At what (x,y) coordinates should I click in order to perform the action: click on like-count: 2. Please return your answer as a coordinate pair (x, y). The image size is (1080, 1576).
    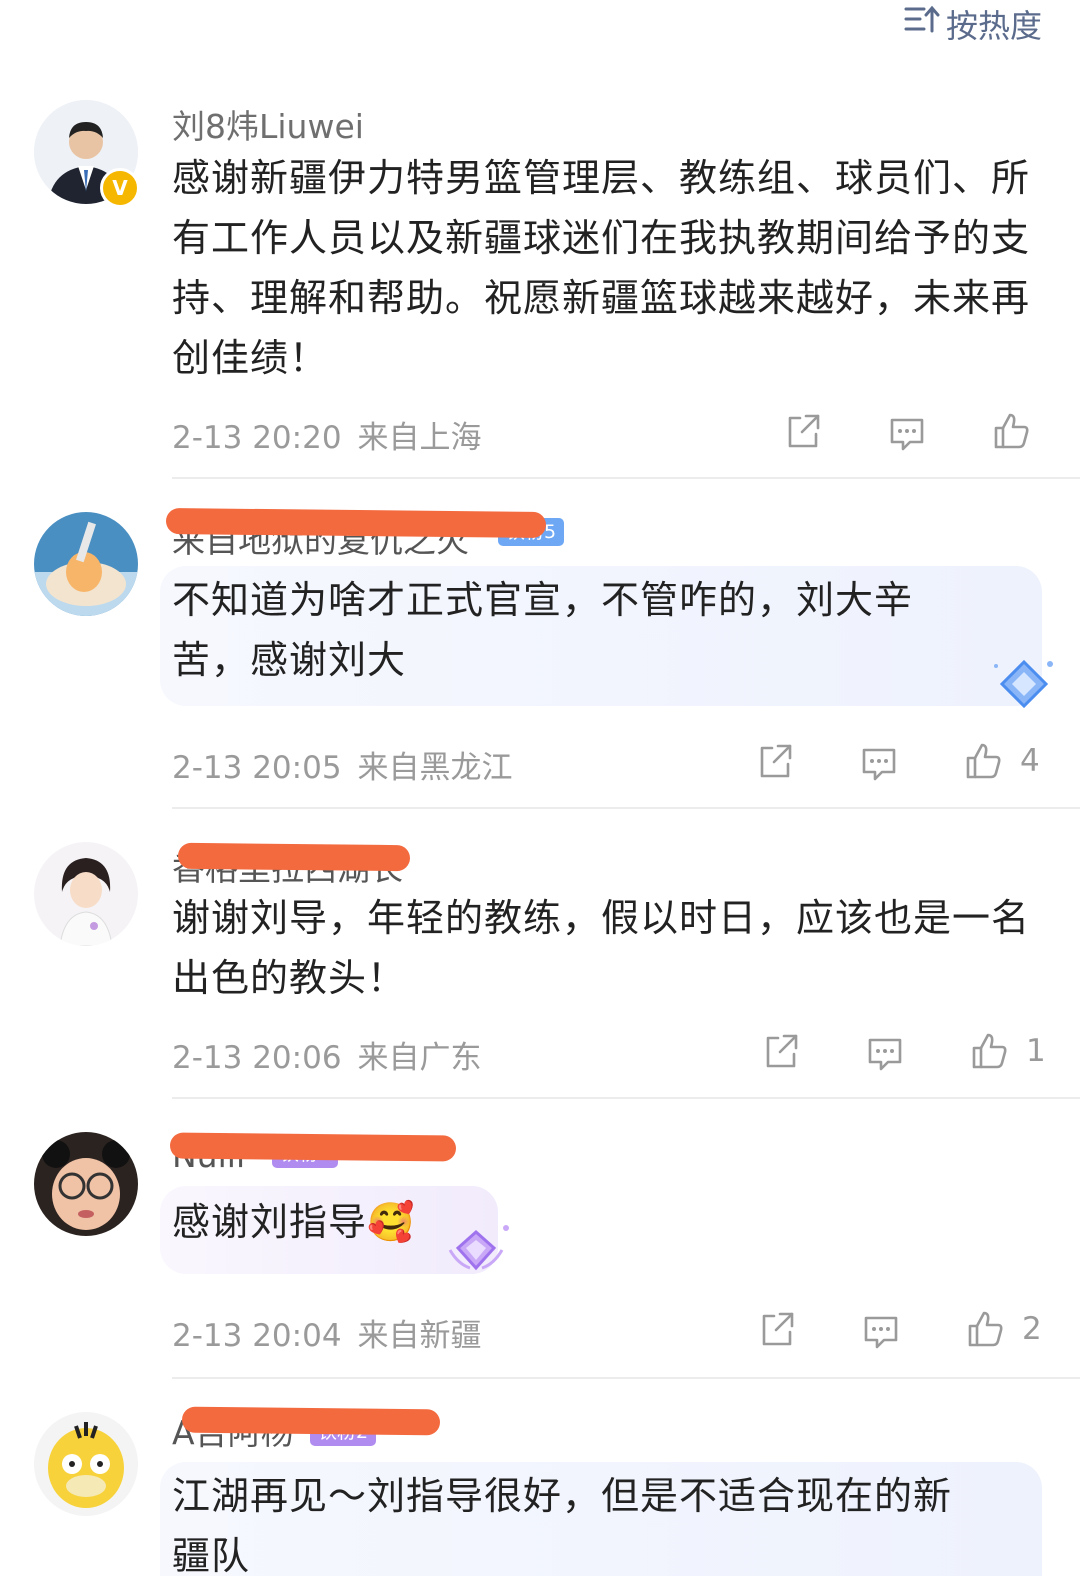
    Looking at the image, I should click on (1032, 1329).